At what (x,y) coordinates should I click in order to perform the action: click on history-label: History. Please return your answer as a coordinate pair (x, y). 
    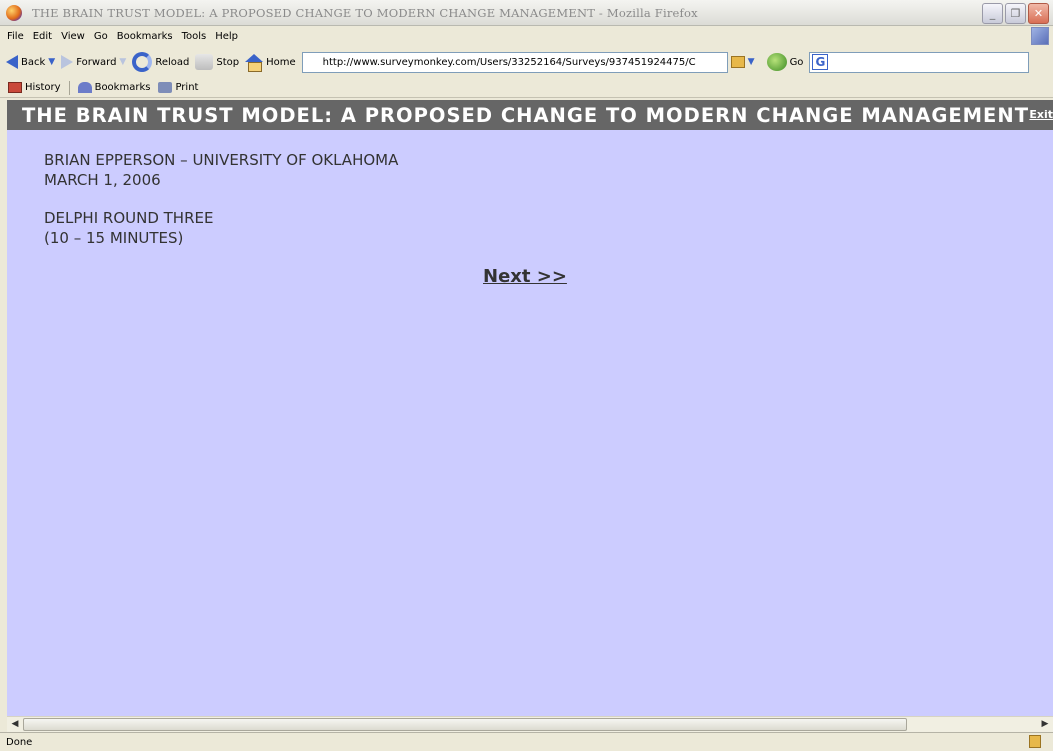
    Looking at the image, I should click on (43, 87).